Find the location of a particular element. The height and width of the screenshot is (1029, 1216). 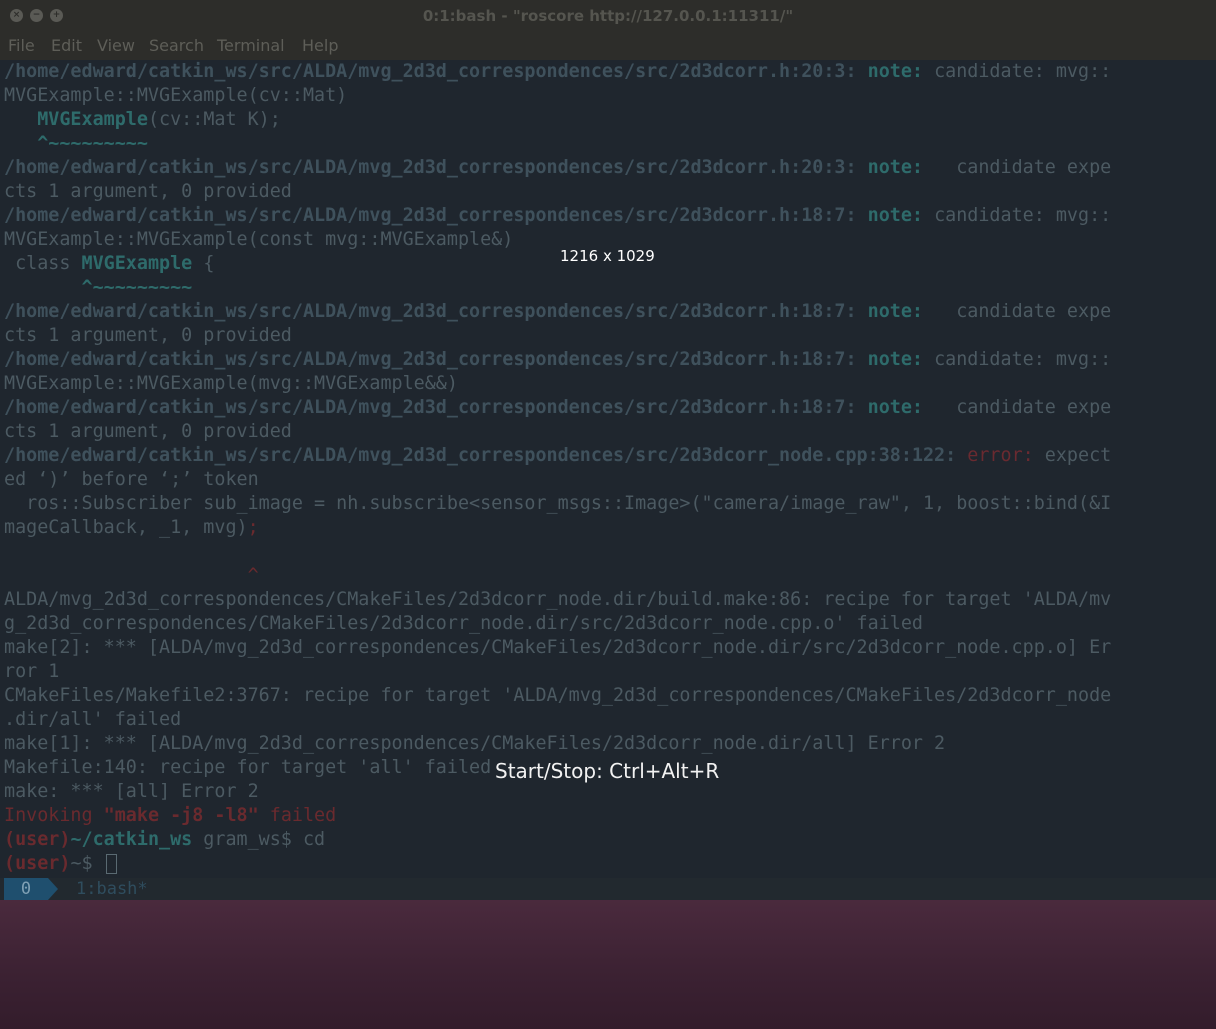

tmux-status-bar: 0 1:bash* is located at coordinates (608, 889).